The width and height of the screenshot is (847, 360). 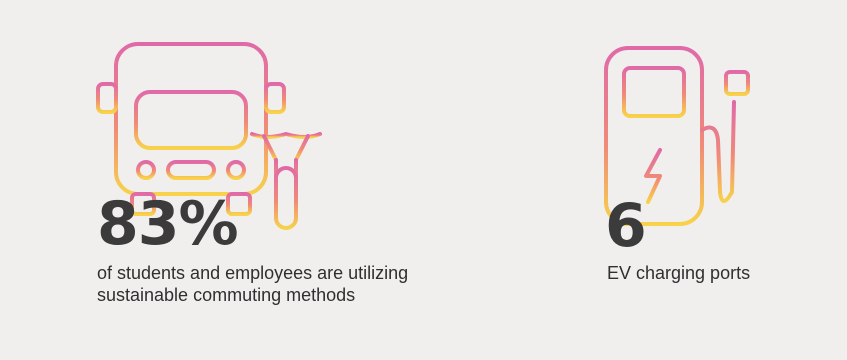 What do you see at coordinates (253, 273) in the screenshot?
I see `caption-line: of students and employees are utilizing` at bounding box center [253, 273].